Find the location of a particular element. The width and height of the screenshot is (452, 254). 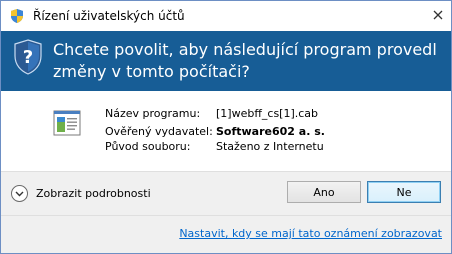

yes-button: Ano is located at coordinates (324, 192).